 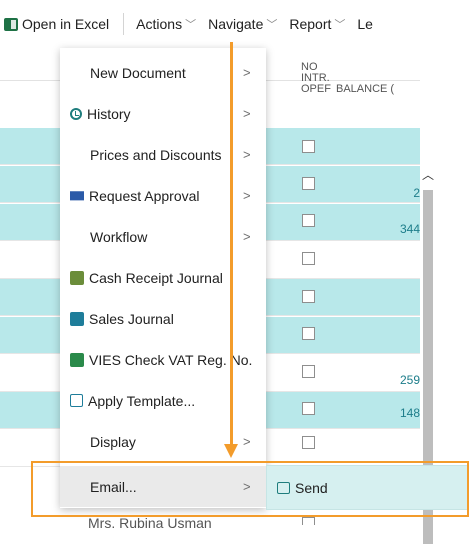 I want to click on menu-item-request-approval: Request Approval >, so click(x=163, y=195).